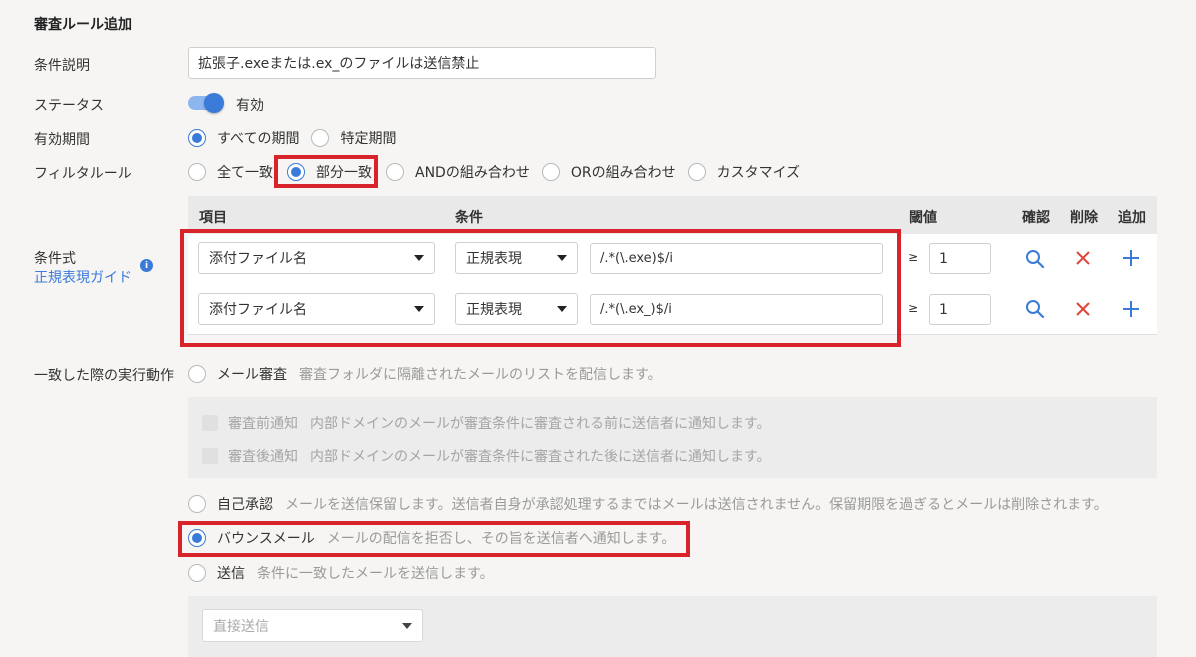 This screenshot has height=657, width=1196. What do you see at coordinates (743, 172) in the screenshot?
I see `filter-option-custom: カスタマイズ` at bounding box center [743, 172].